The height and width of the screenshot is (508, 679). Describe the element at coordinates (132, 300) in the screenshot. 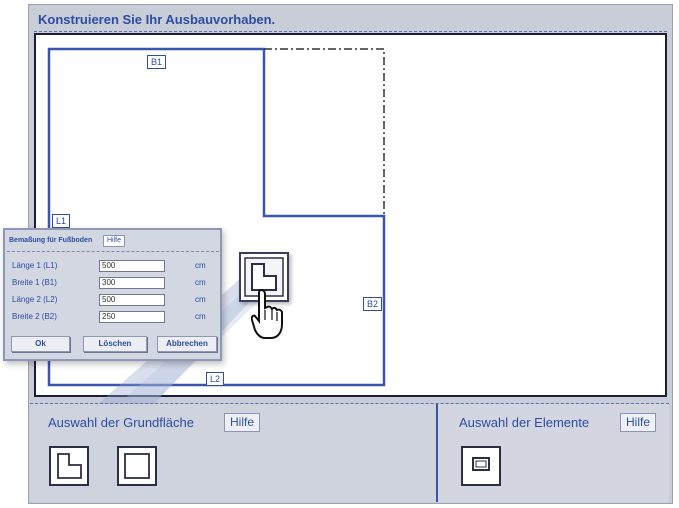

I see `length2-input: 500` at that location.